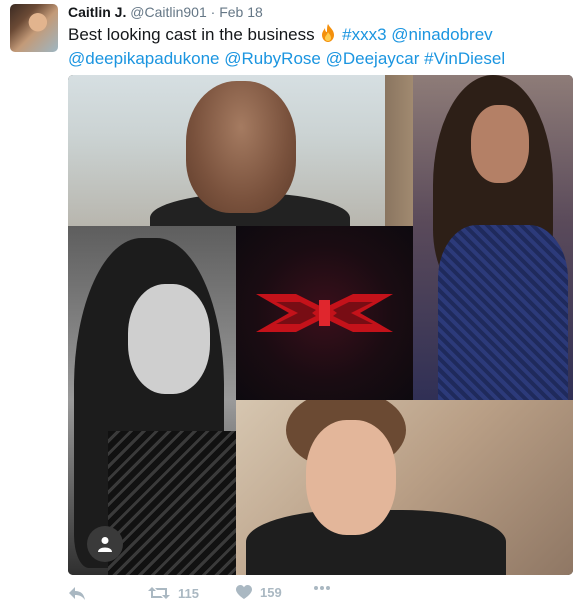 This screenshot has height=609, width=586. I want to click on retweet-icon, so click(159, 593).